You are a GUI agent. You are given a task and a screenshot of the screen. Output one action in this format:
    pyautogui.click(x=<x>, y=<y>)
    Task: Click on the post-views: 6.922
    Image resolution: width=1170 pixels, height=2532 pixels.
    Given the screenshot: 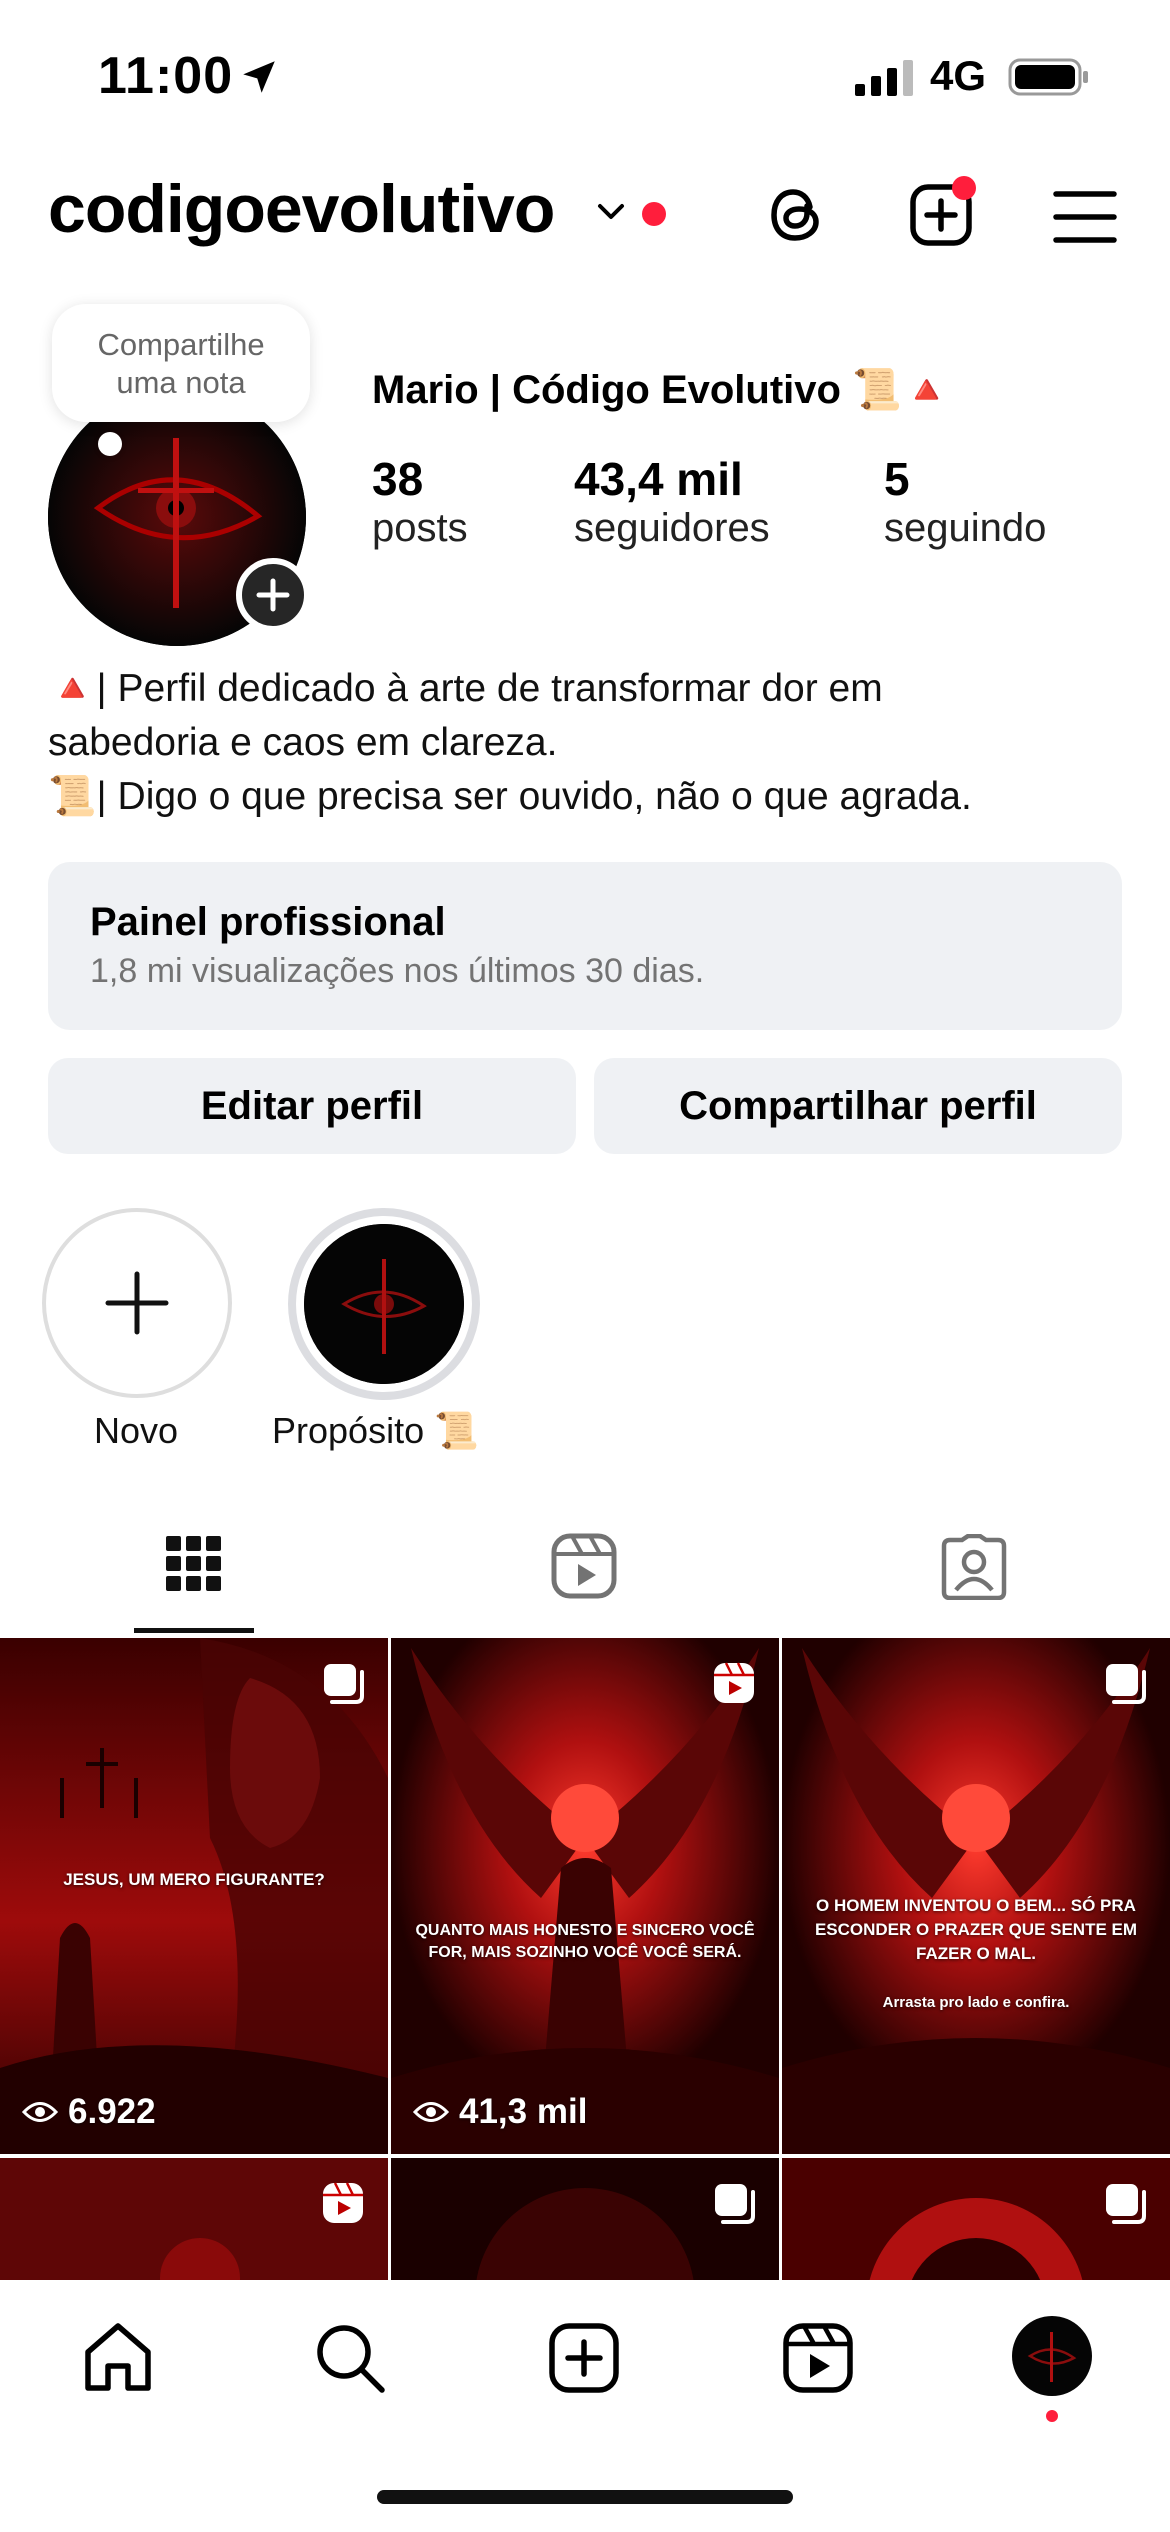 What is the action you would take?
    pyautogui.click(x=89, y=2112)
    